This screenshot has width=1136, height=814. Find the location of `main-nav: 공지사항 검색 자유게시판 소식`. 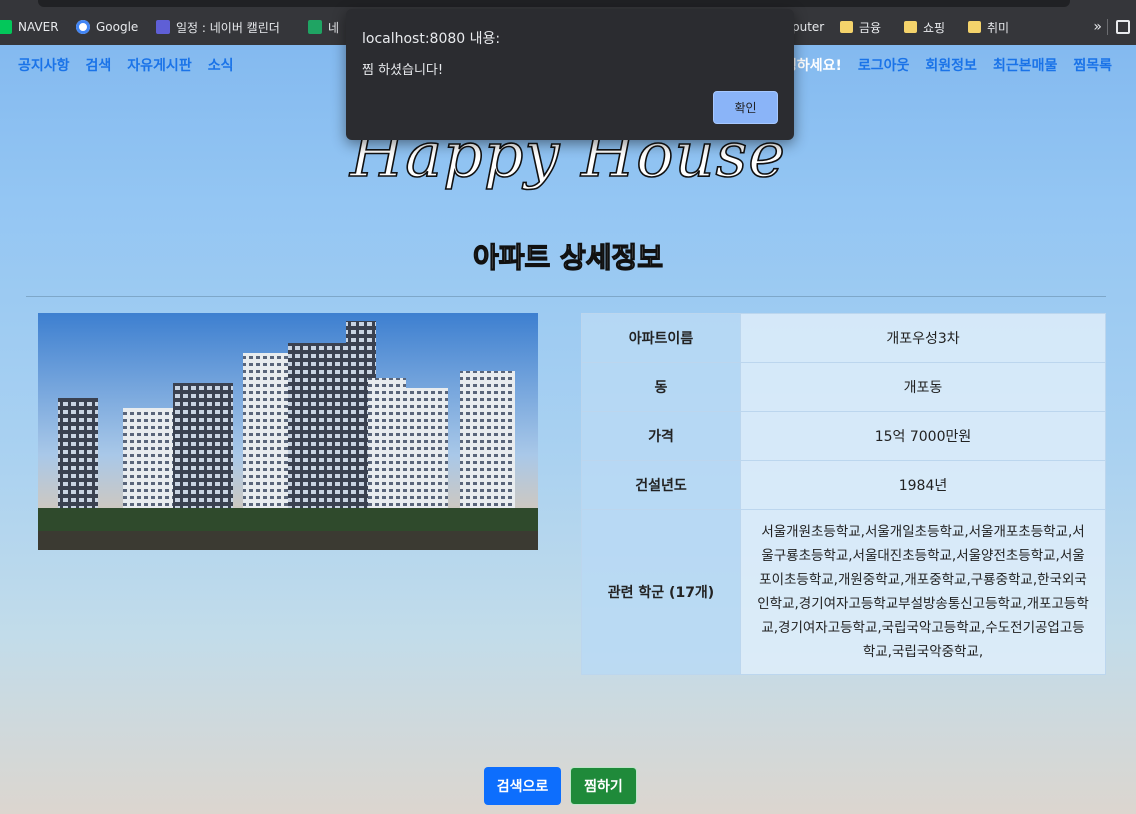

main-nav: 공지사항 검색 자유게시판 소식 is located at coordinates (125, 65).